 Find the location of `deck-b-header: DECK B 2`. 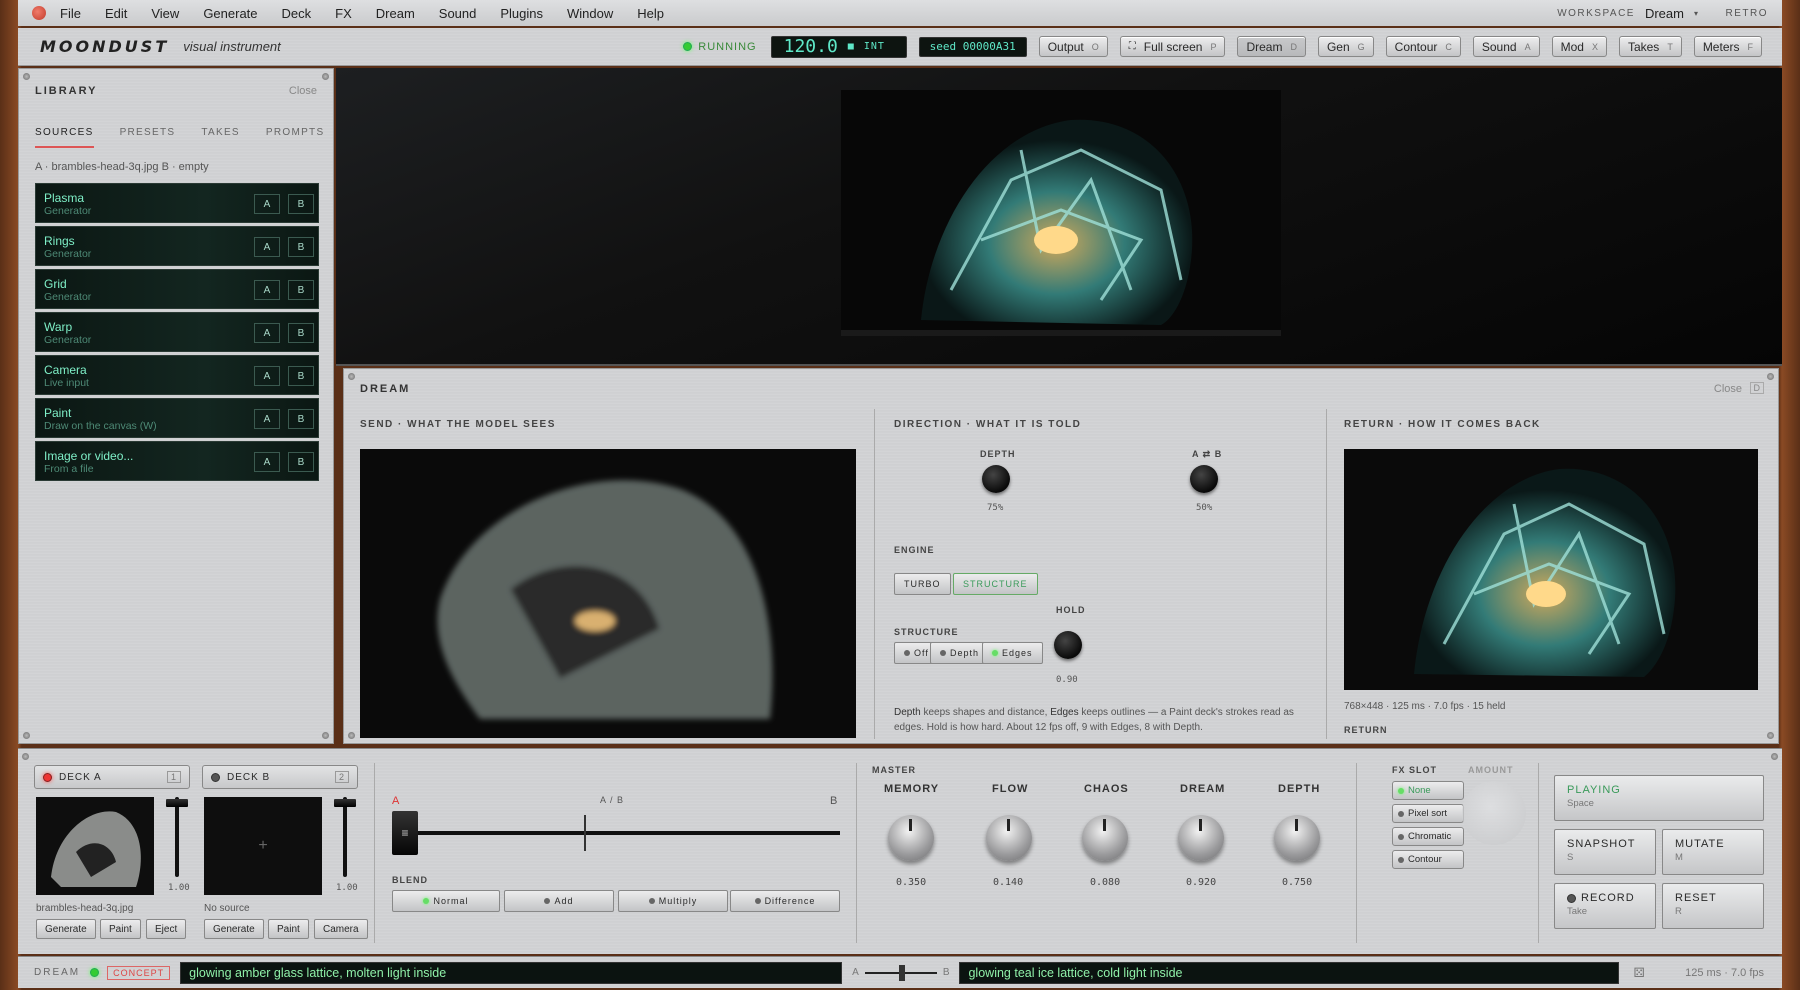

deck-b-header: DECK B 2 is located at coordinates (280, 777).